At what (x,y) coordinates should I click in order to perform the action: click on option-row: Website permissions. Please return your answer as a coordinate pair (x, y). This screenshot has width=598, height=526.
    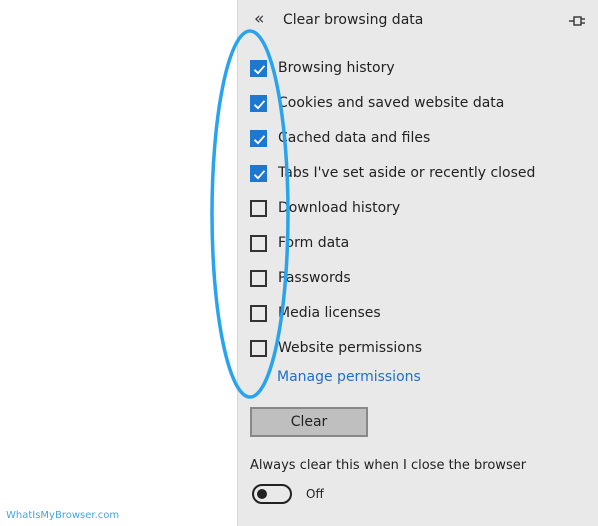
    Looking at the image, I should click on (420, 351).